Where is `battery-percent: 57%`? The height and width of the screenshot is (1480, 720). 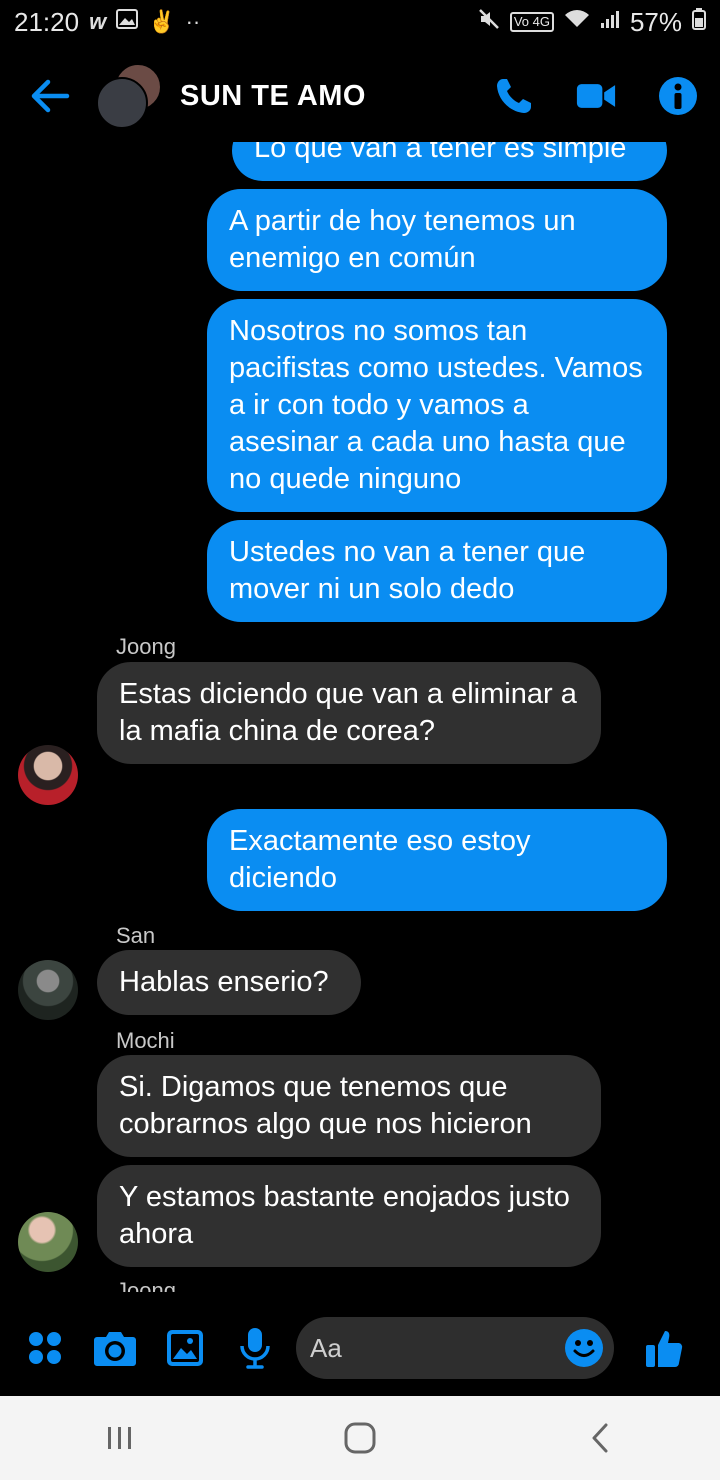
battery-percent: 57% is located at coordinates (655, 21).